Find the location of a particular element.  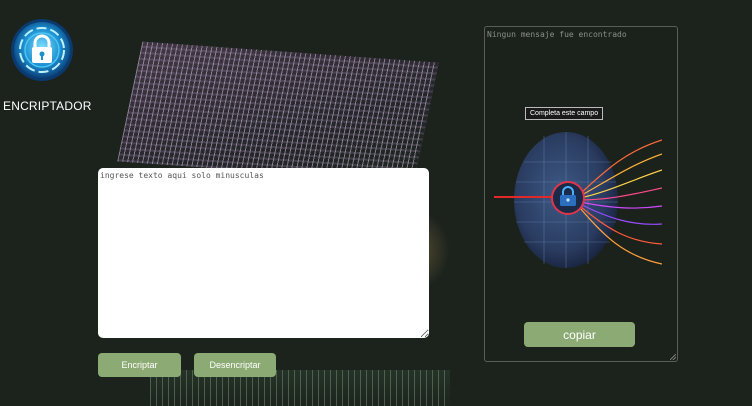

cyber-lock-globe-icon is located at coordinates (578, 202).